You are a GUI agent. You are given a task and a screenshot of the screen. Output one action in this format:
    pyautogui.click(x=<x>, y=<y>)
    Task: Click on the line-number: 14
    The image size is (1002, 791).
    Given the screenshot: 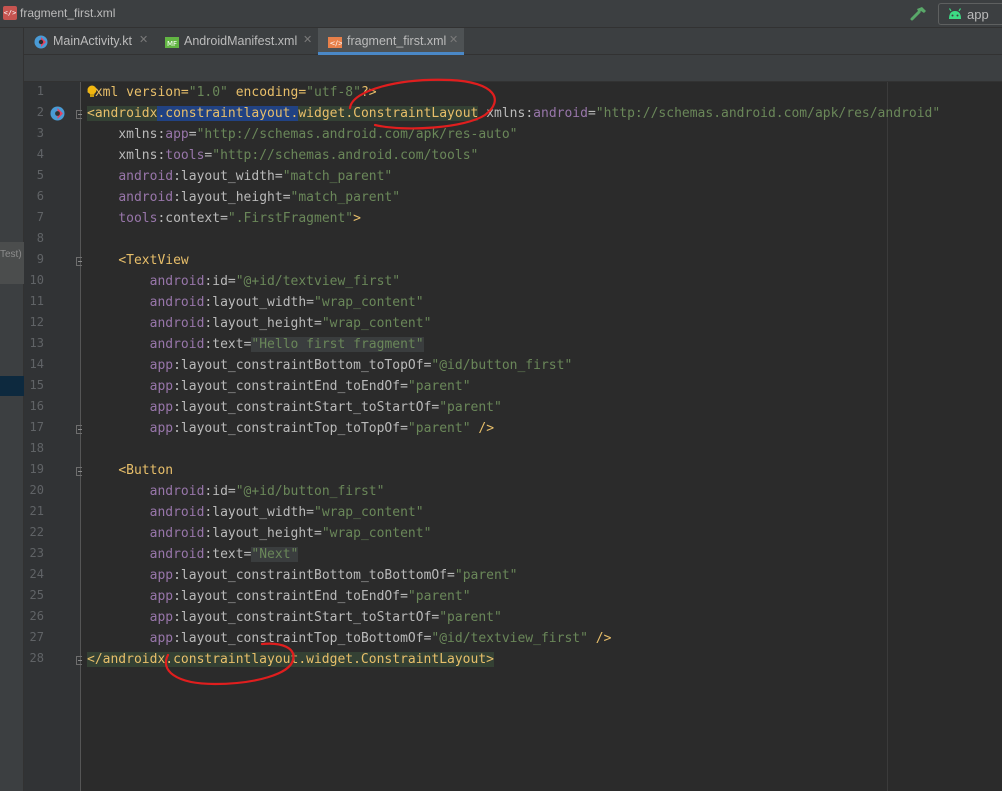 What is the action you would take?
    pyautogui.click(x=36, y=364)
    